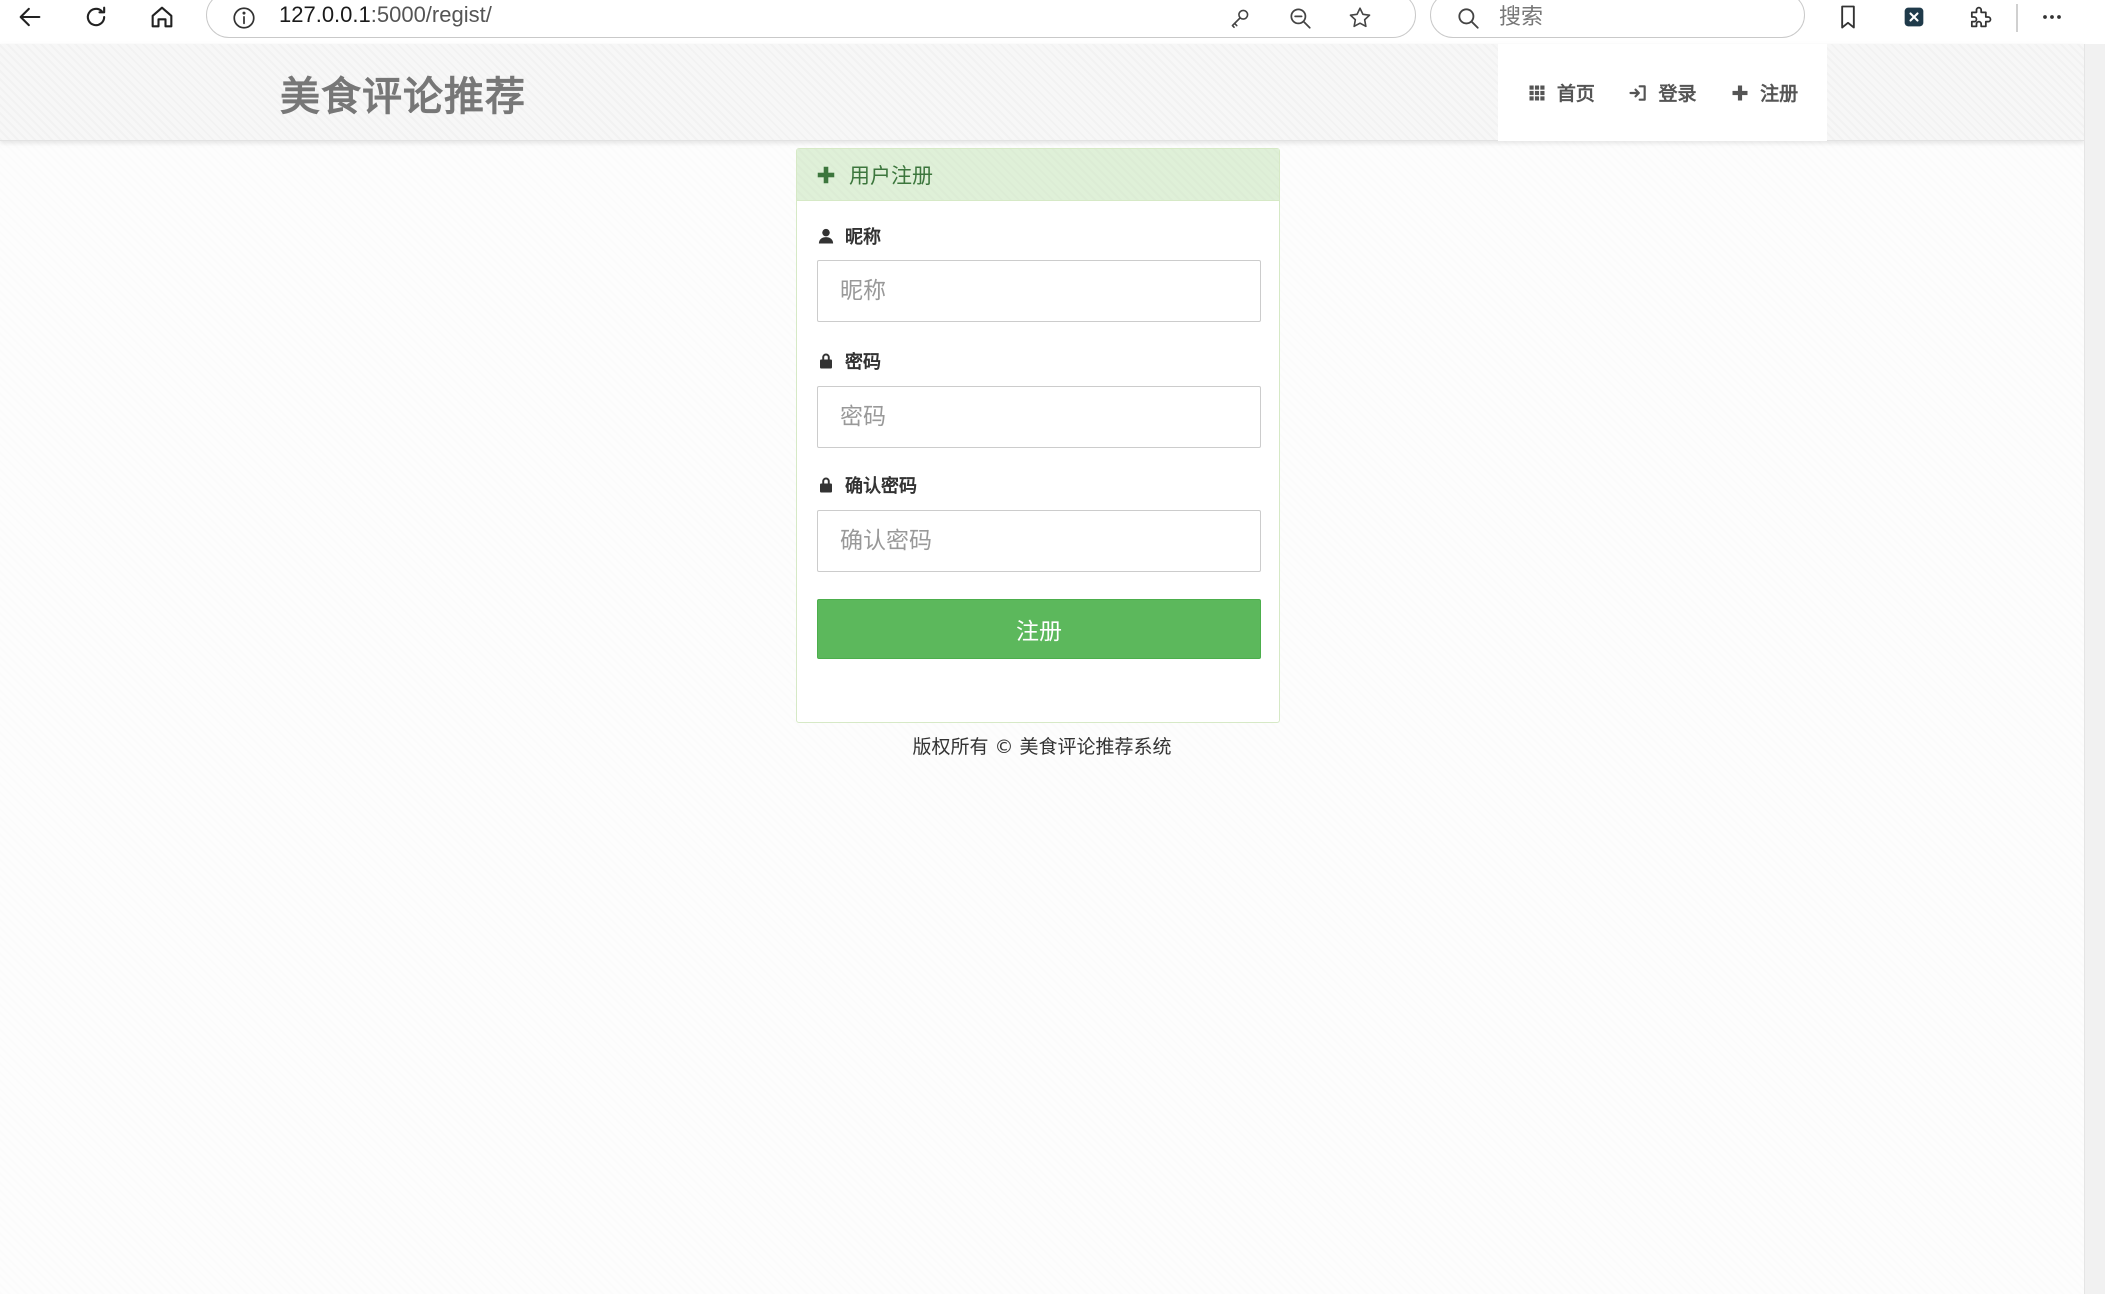 The image size is (2105, 1294). I want to click on favorite-button, so click(1360, 18).